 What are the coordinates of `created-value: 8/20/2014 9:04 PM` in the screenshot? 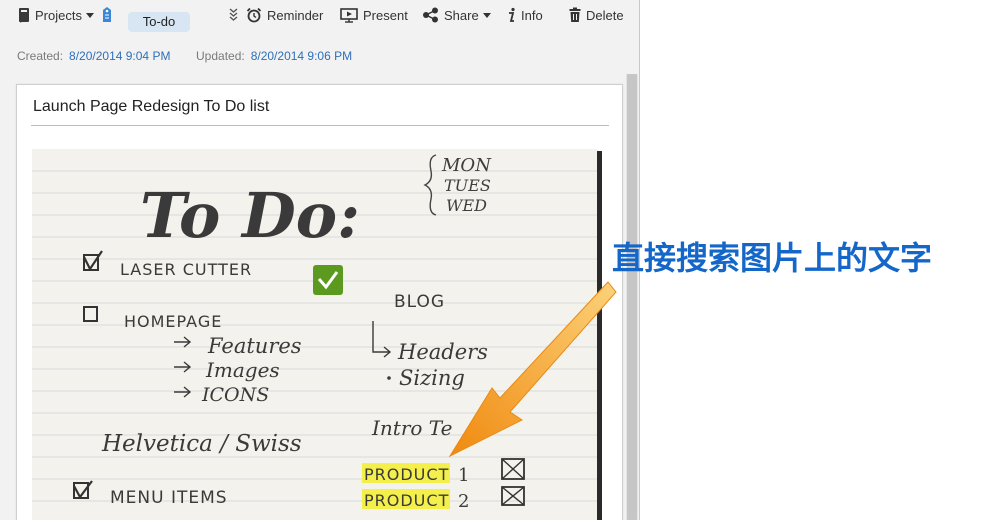 It's located at (119, 56).